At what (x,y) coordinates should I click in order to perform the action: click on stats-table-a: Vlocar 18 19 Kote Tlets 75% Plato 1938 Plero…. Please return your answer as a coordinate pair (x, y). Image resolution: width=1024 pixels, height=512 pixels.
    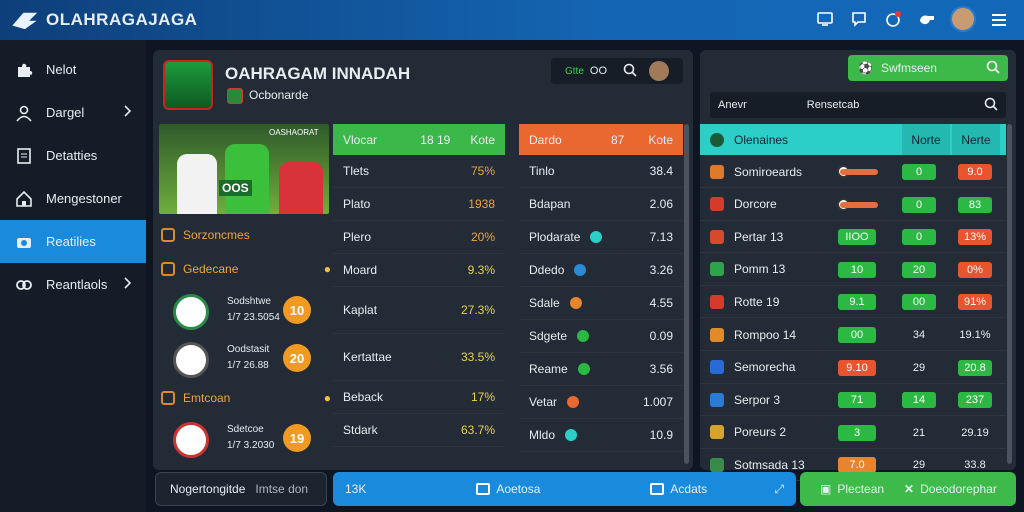
    Looking at the image, I should click on (419, 285).